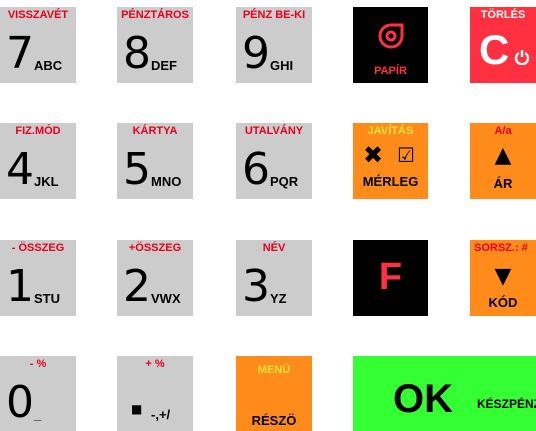 Image resolution: width=536 pixels, height=431 pixels. What do you see at coordinates (503, 302) in the screenshot?
I see `down-key-label: KÓD` at bounding box center [503, 302].